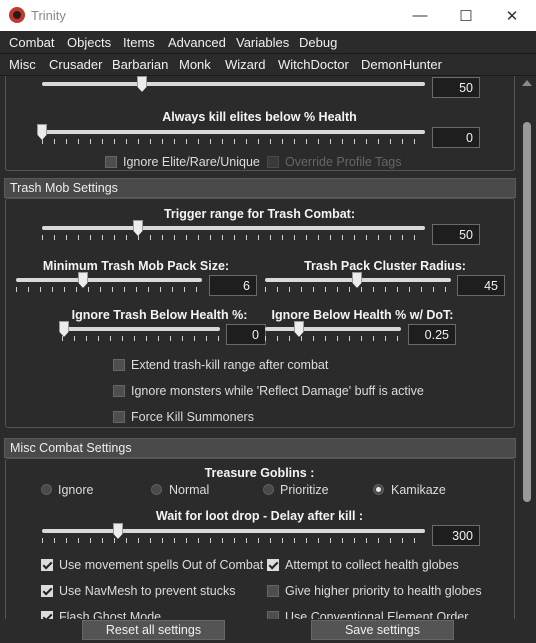 This screenshot has width=536, height=643. What do you see at coordinates (48, 15) in the screenshot?
I see `window-title: Trinity` at bounding box center [48, 15].